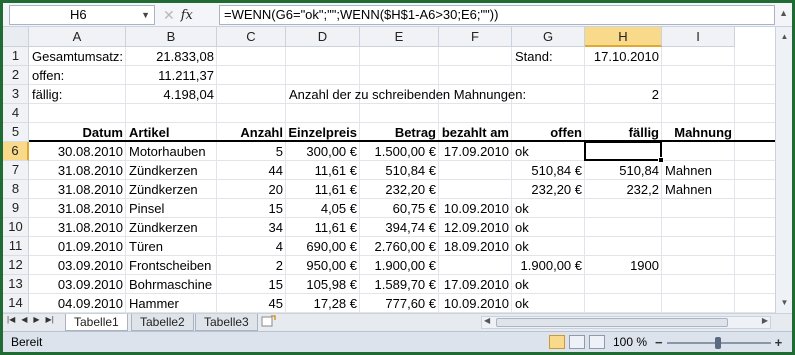  What do you see at coordinates (96, 322) in the screenshot?
I see `tab-tabelle1: Tabelle1` at bounding box center [96, 322].